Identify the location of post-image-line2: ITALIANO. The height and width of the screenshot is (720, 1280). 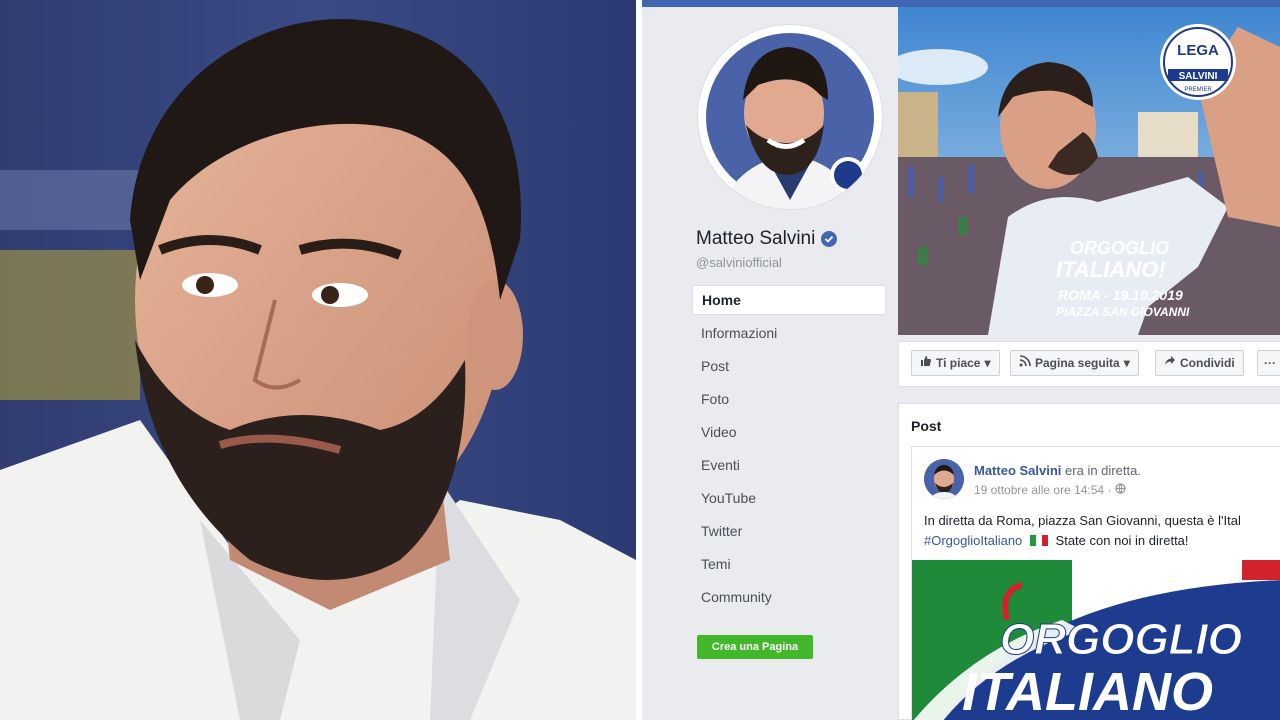
(1087, 691).